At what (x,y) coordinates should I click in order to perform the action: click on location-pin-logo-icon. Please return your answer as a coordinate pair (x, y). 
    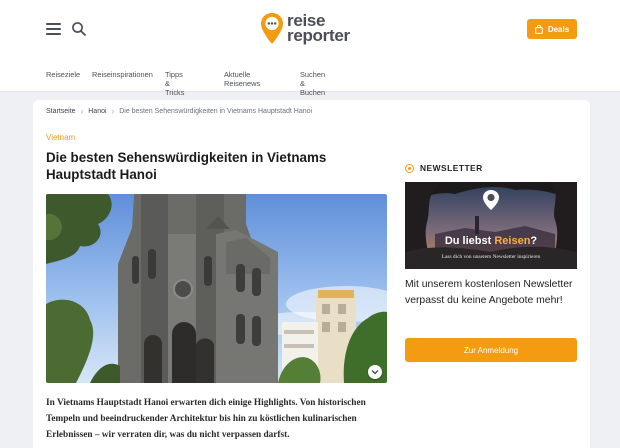
    Looking at the image, I should click on (272, 28).